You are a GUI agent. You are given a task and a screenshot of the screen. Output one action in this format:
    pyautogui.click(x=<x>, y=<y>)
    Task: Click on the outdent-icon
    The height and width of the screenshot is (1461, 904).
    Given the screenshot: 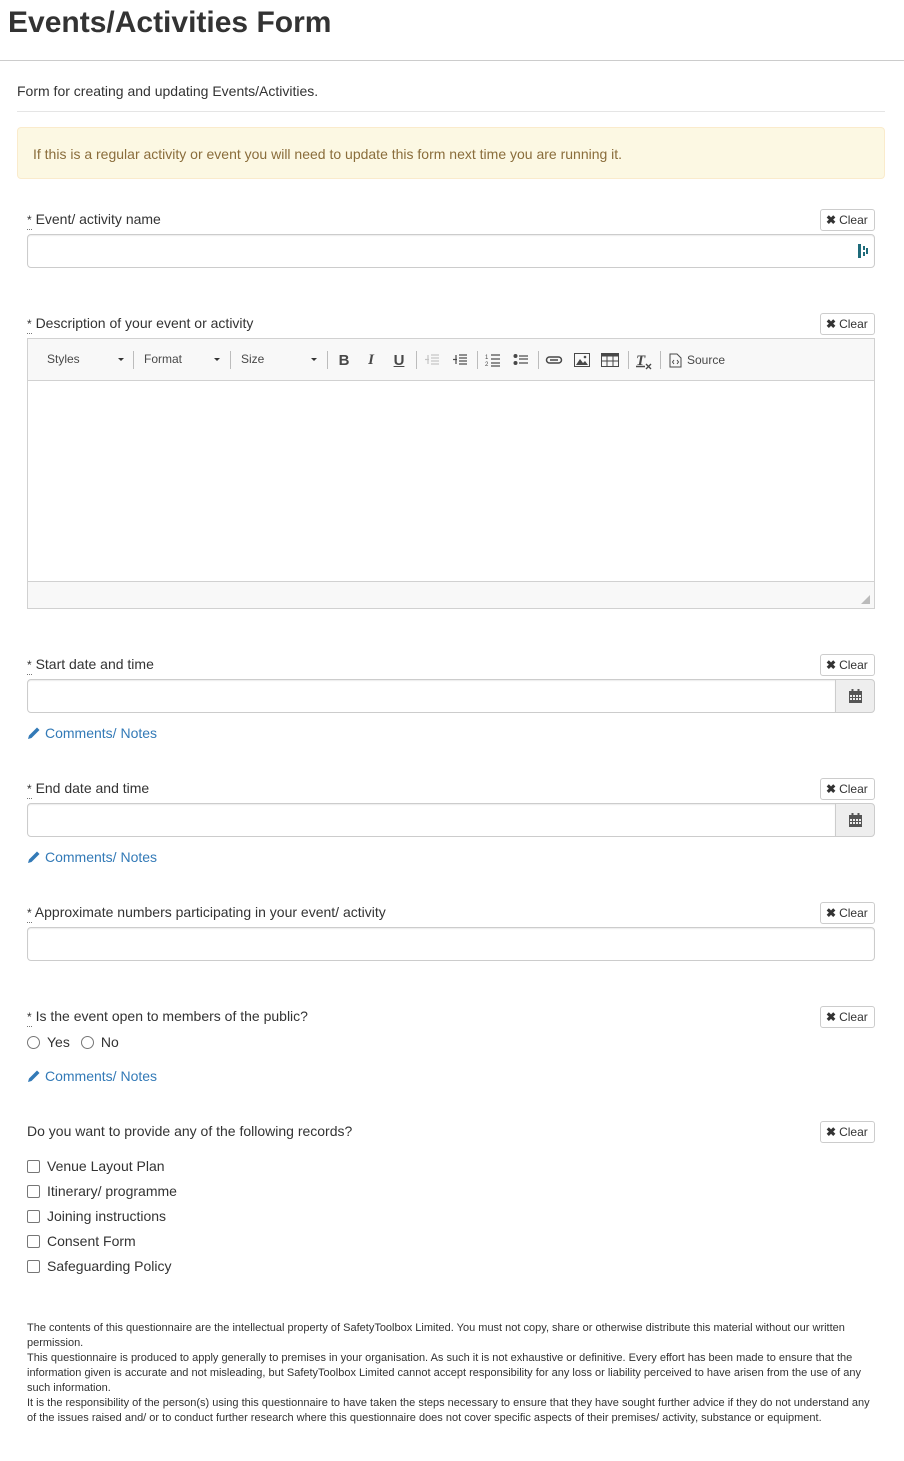 What is the action you would take?
    pyautogui.click(x=432, y=360)
    